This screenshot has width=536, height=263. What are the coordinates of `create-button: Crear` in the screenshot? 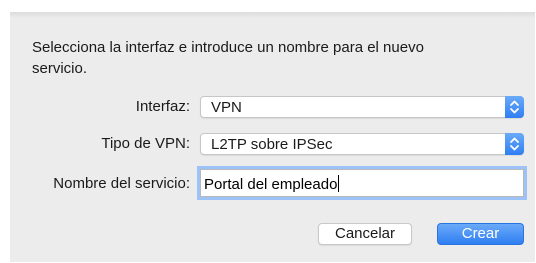 It's located at (480, 234).